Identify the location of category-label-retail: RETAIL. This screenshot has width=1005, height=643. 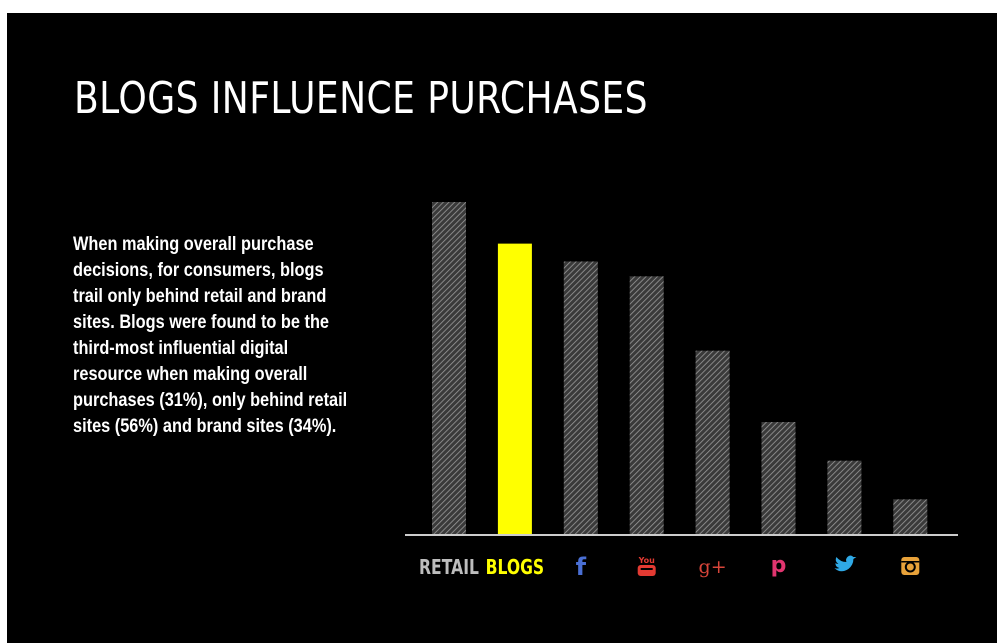
(449, 567).